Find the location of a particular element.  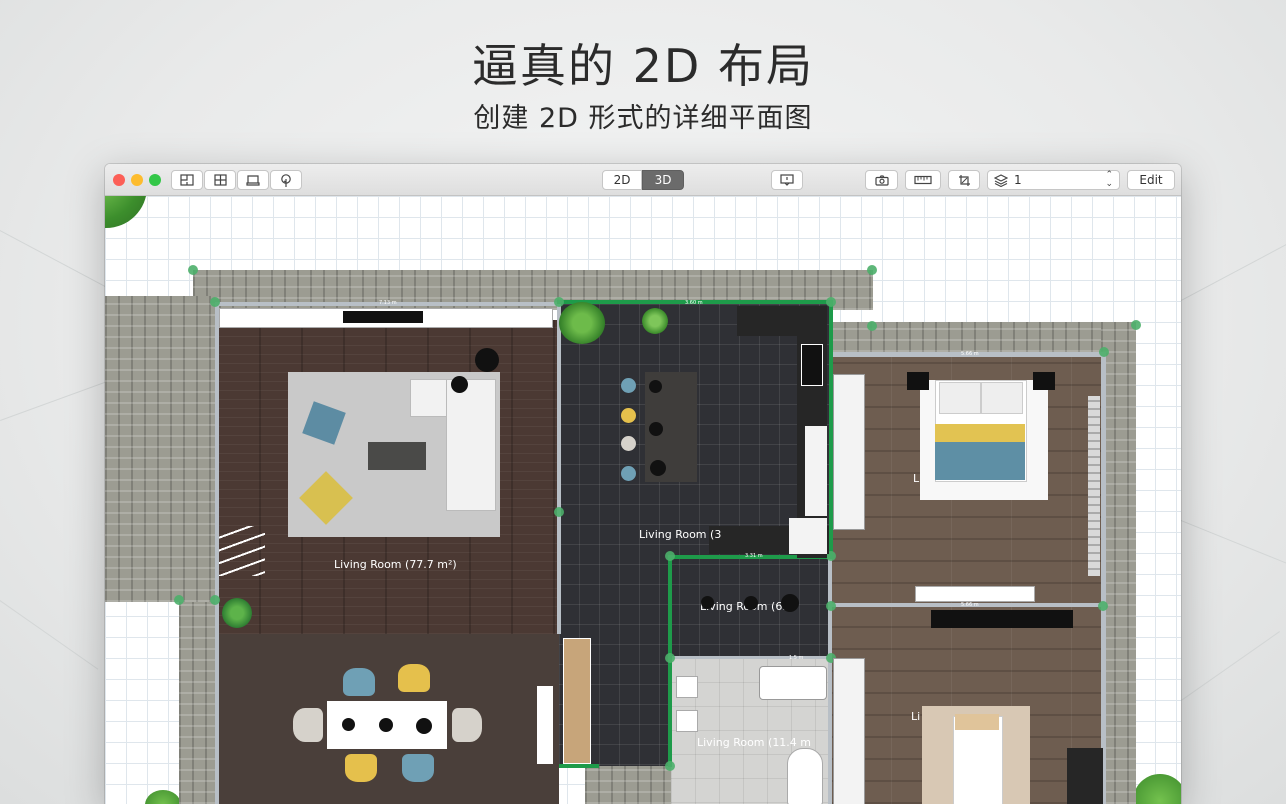

grid-icon is located at coordinates (220, 180).